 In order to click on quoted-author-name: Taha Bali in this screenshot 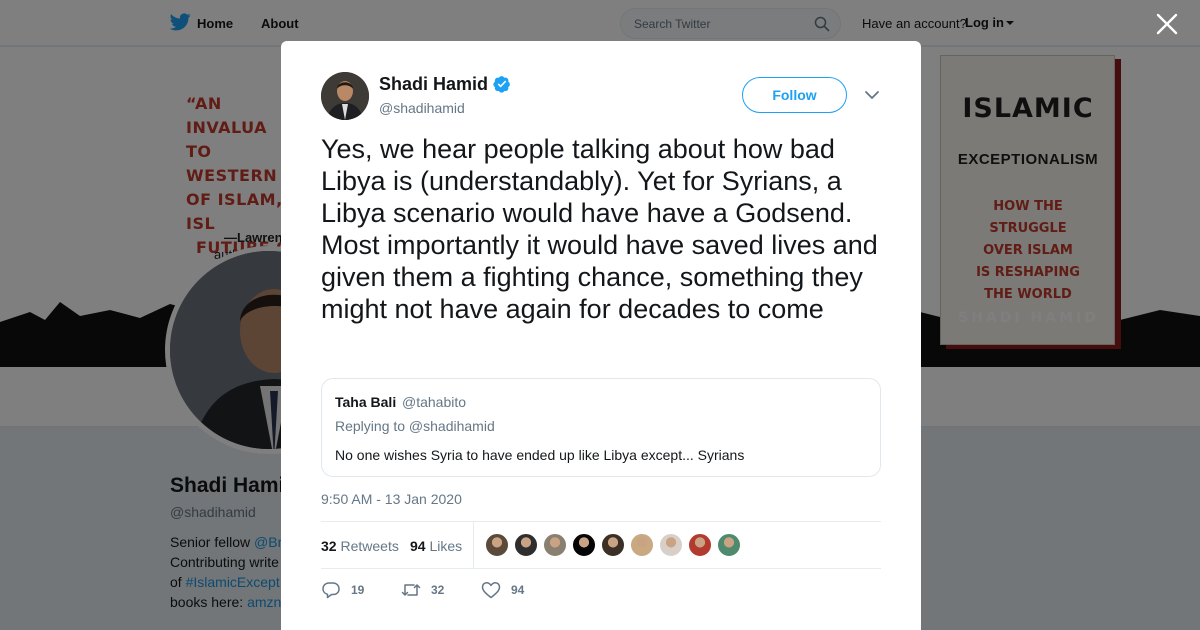, I will do `click(365, 402)`.